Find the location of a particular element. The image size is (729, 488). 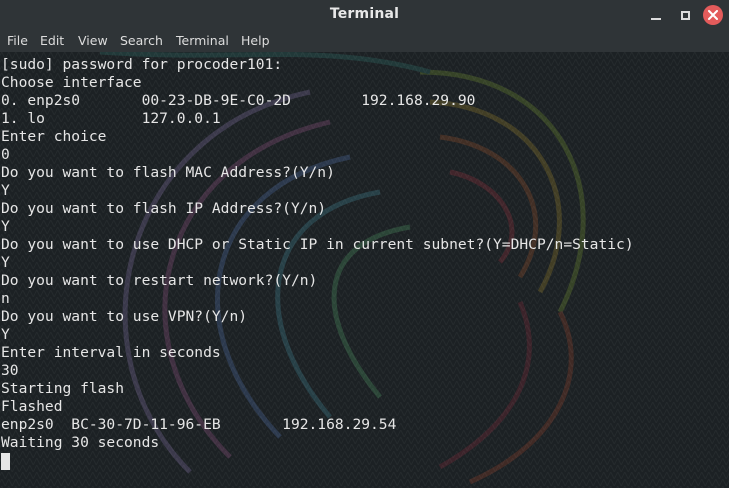

menu-bar: File Edit View Search Terminal Help is located at coordinates (364, 41).